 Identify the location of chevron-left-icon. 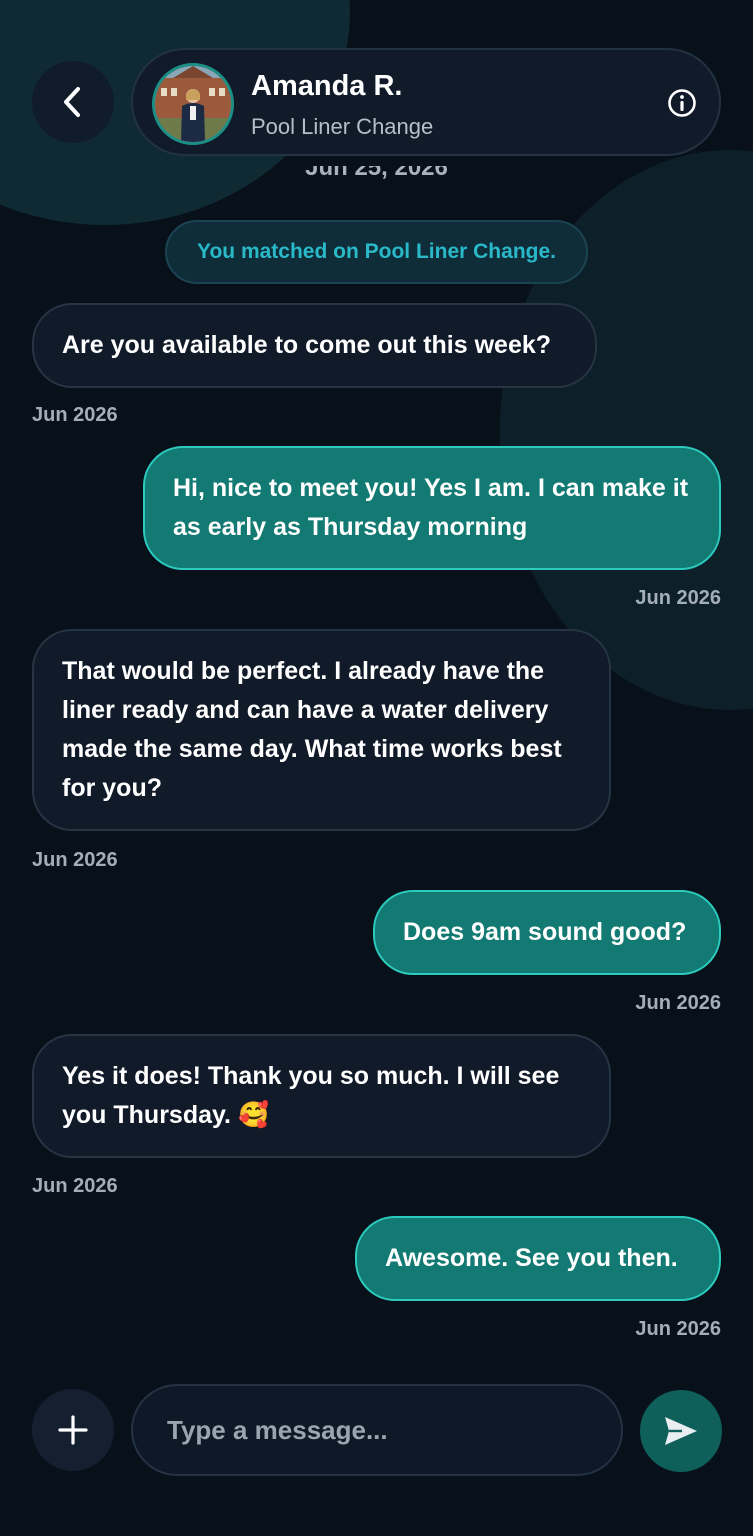
(72, 102).